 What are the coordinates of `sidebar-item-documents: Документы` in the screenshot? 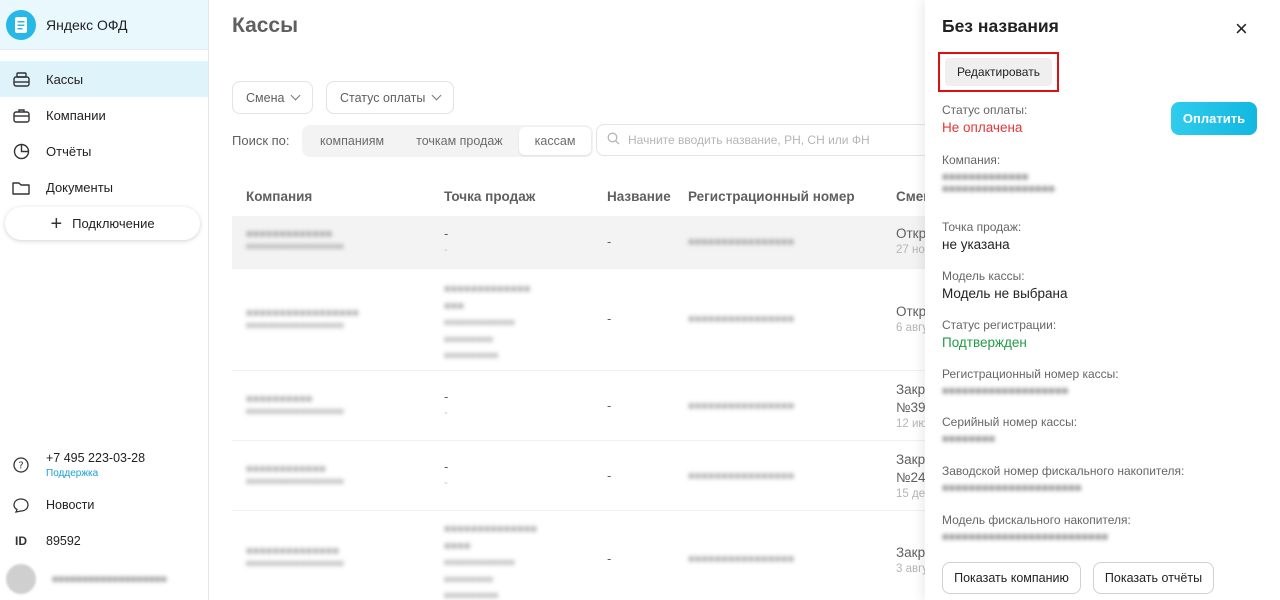 It's located at (104, 187).